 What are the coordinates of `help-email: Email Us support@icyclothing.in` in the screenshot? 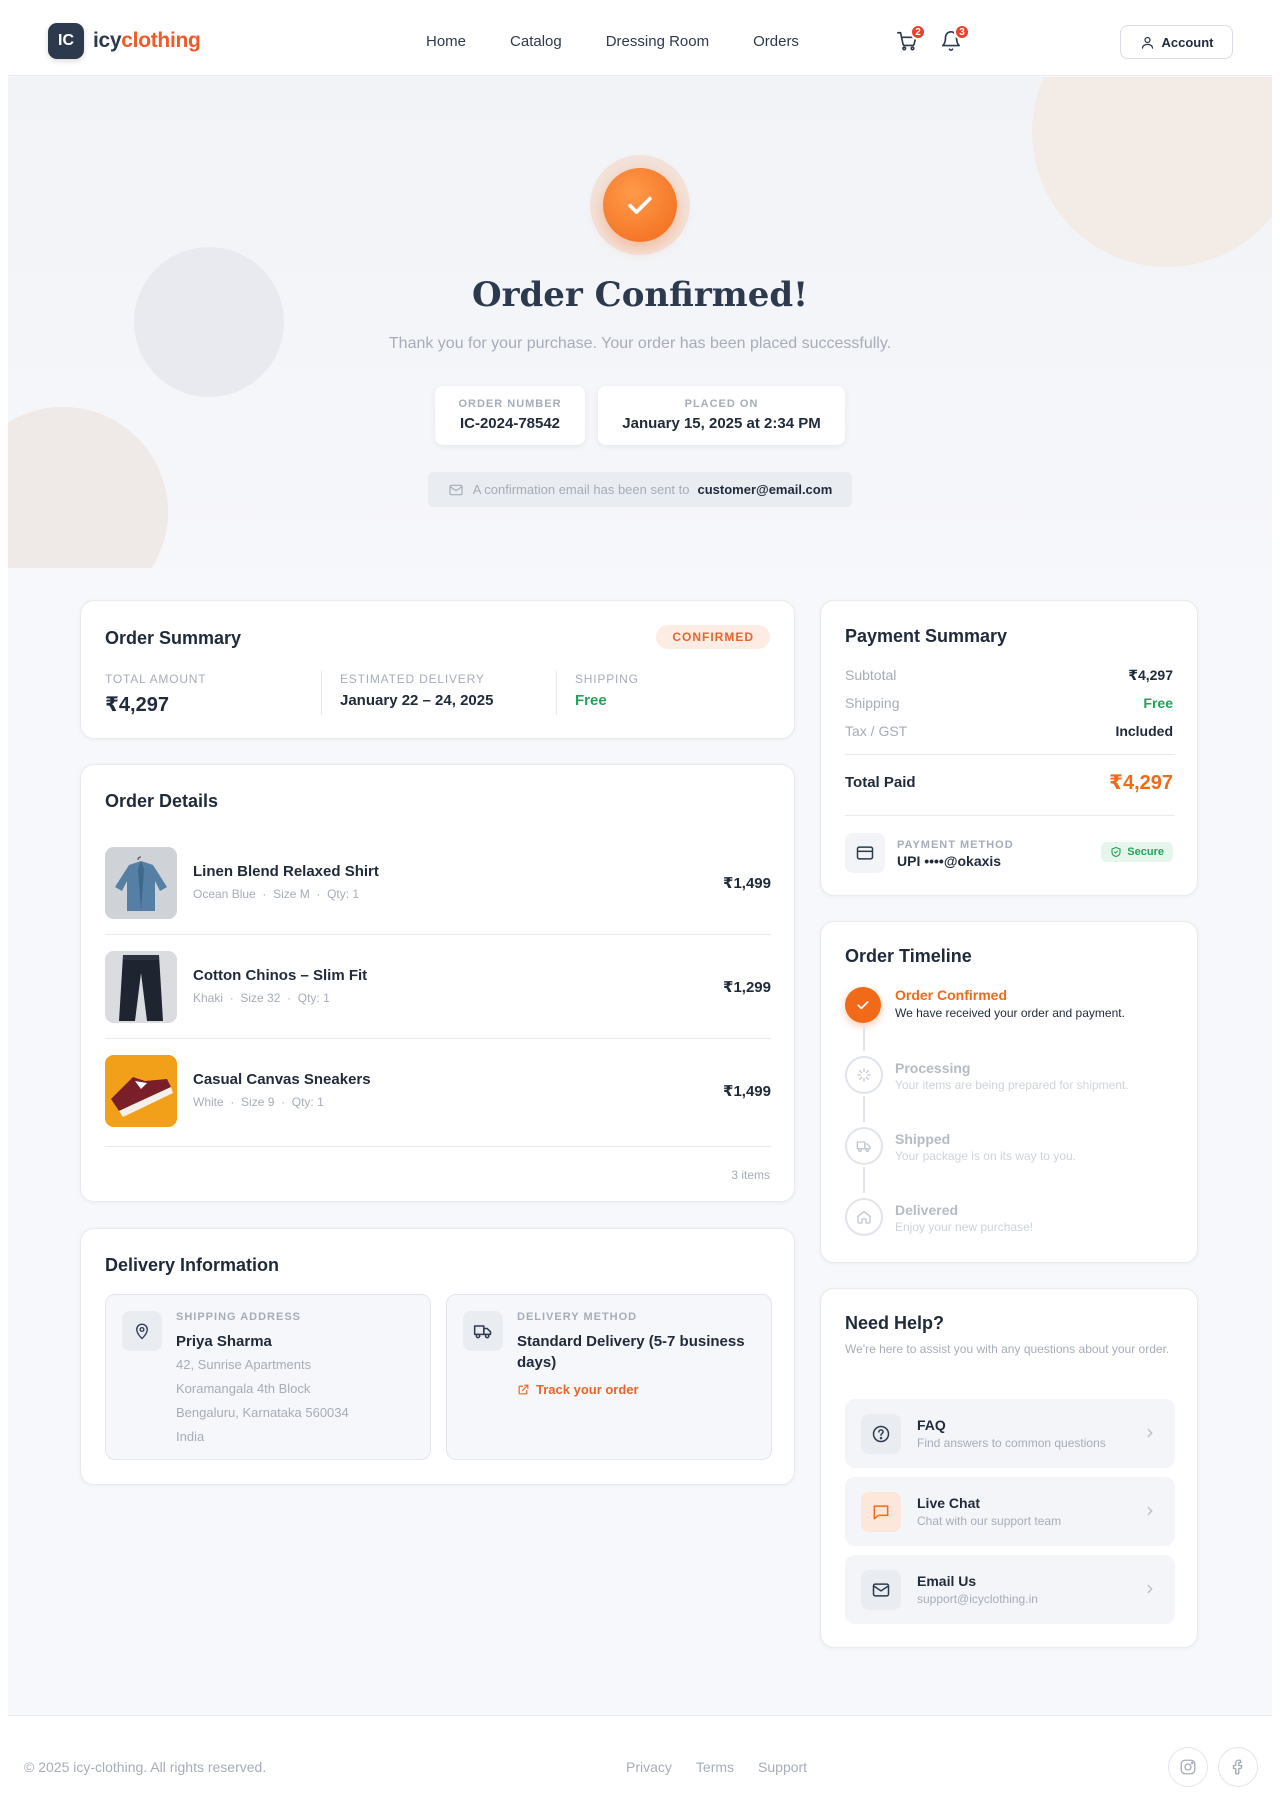 It's located at (1010, 1589).